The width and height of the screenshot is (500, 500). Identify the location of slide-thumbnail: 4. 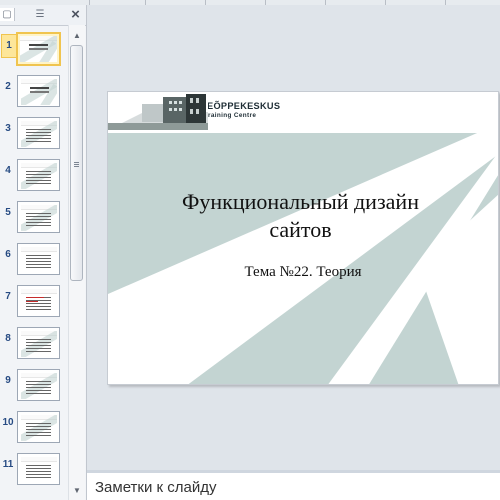
(34, 177).